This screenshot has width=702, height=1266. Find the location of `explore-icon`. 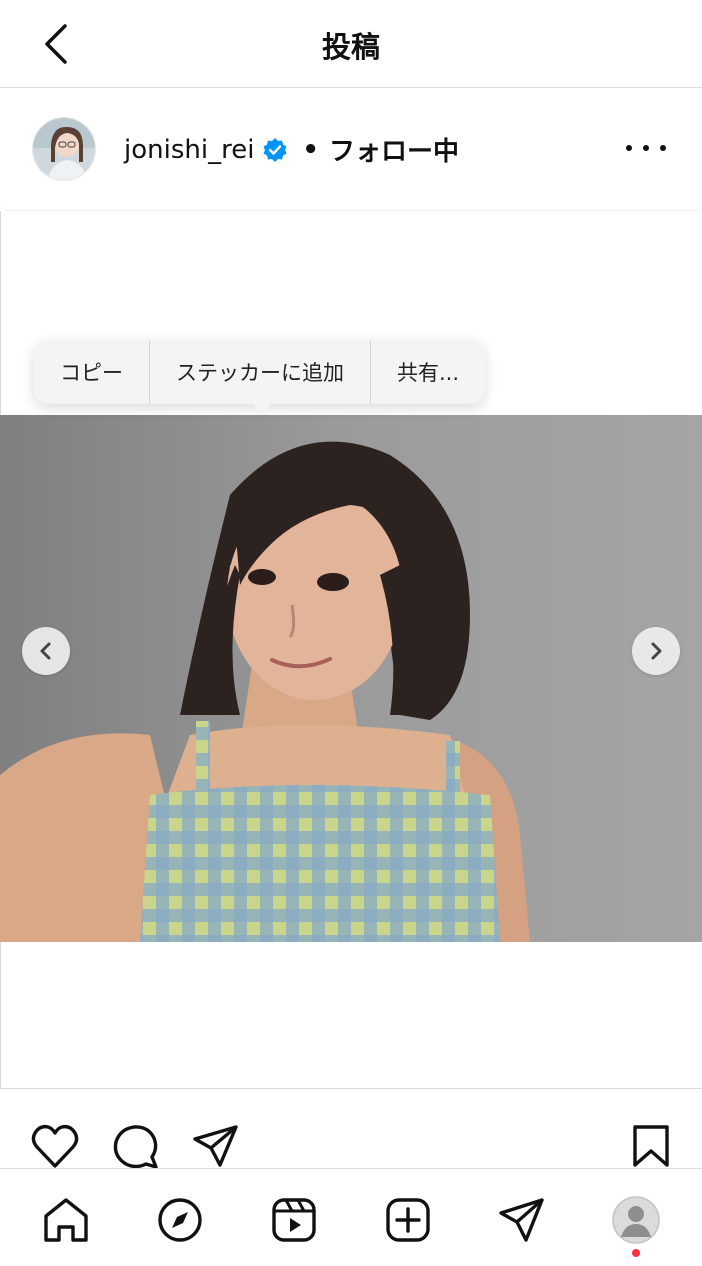

explore-icon is located at coordinates (180, 1220).